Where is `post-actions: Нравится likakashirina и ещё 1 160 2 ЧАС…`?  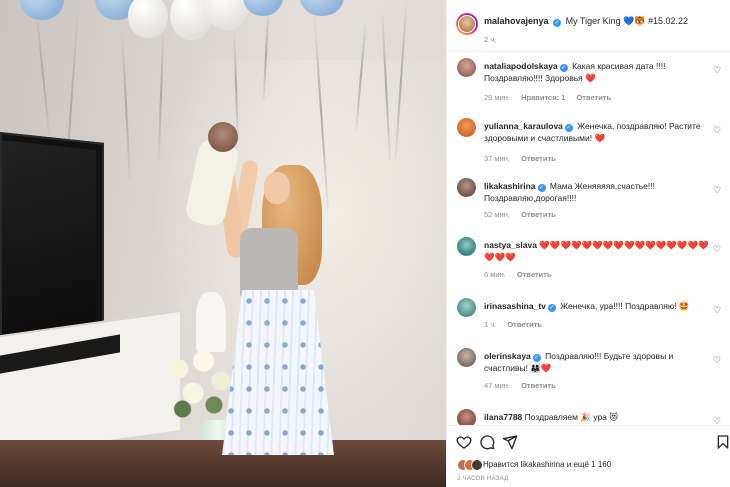
post-actions: Нравится likakashirina и ещё 1 160 2 ЧАС… is located at coordinates (588, 456).